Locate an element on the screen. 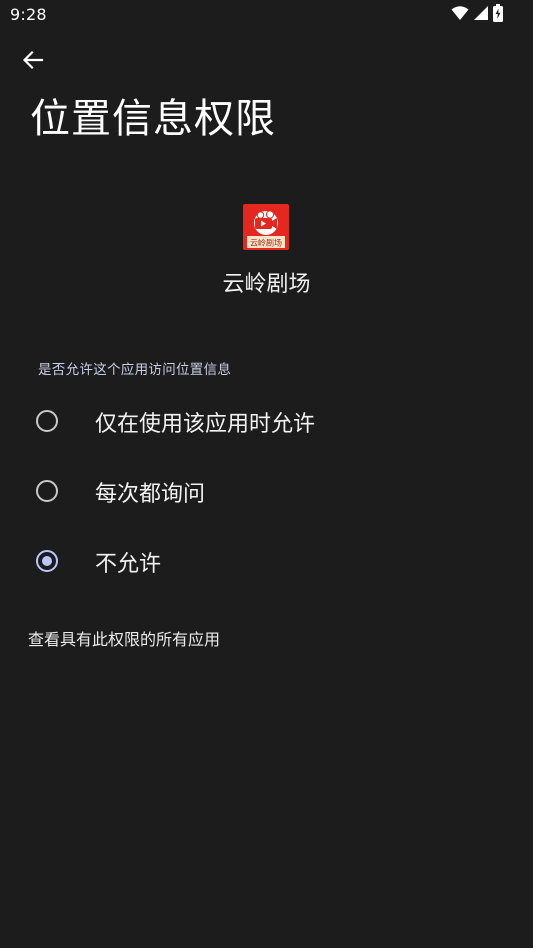 The height and width of the screenshot is (948, 533). see-all-apps-link: 查看具有此权限的所有应用 is located at coordinates (124, 638).